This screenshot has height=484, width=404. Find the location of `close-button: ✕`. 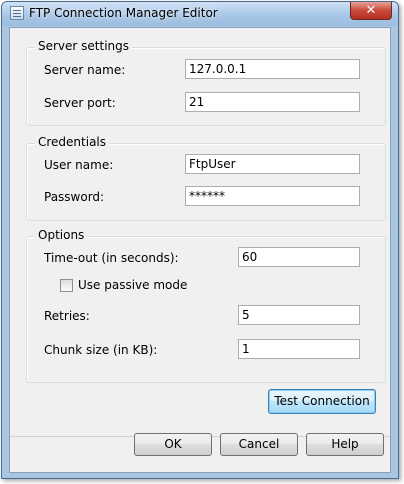

close-button: ✕ is located at coordinates (371, 11).